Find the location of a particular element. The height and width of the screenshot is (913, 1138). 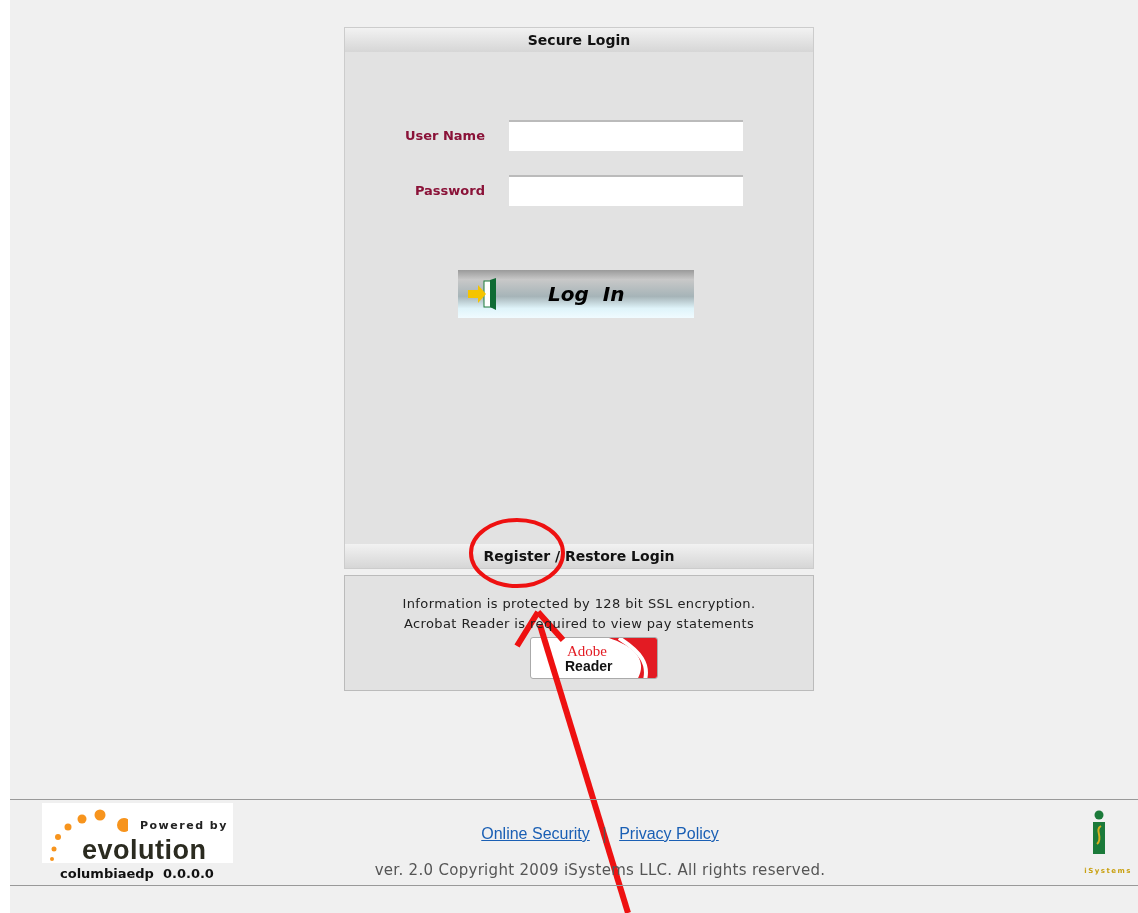

logo-tagline: Powered by is located at coordinates (184, 826).